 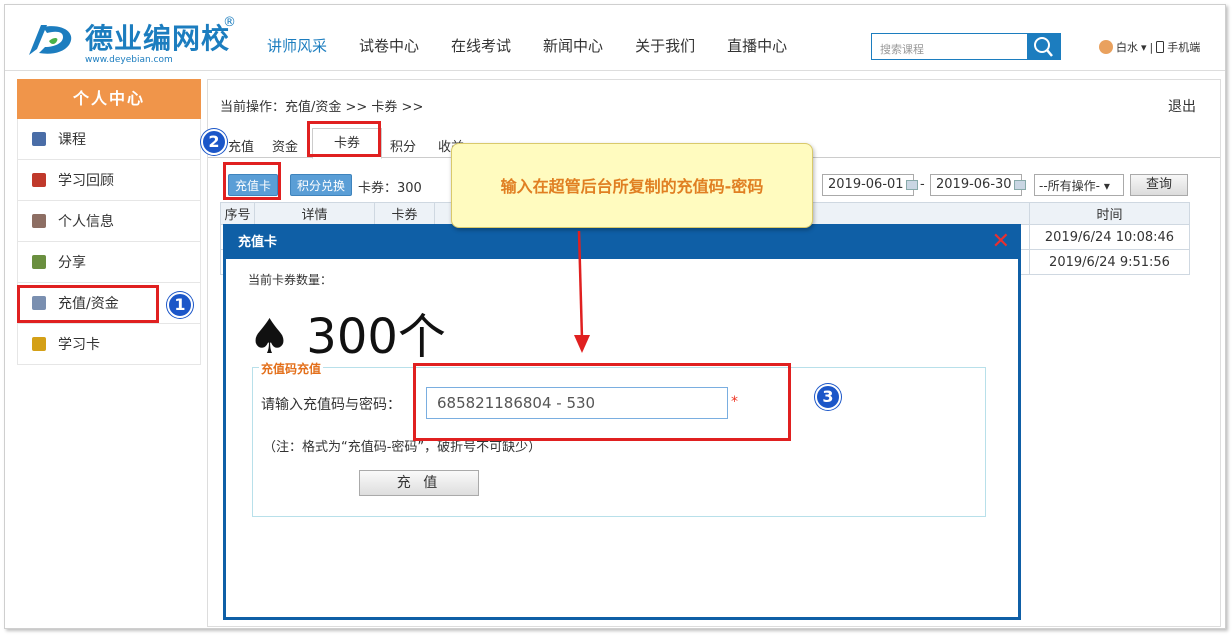 What do you see at coordinates (949, 46) in the screenshot?
I see `search-input: 搜索课程` at bounding box center [949, 46].